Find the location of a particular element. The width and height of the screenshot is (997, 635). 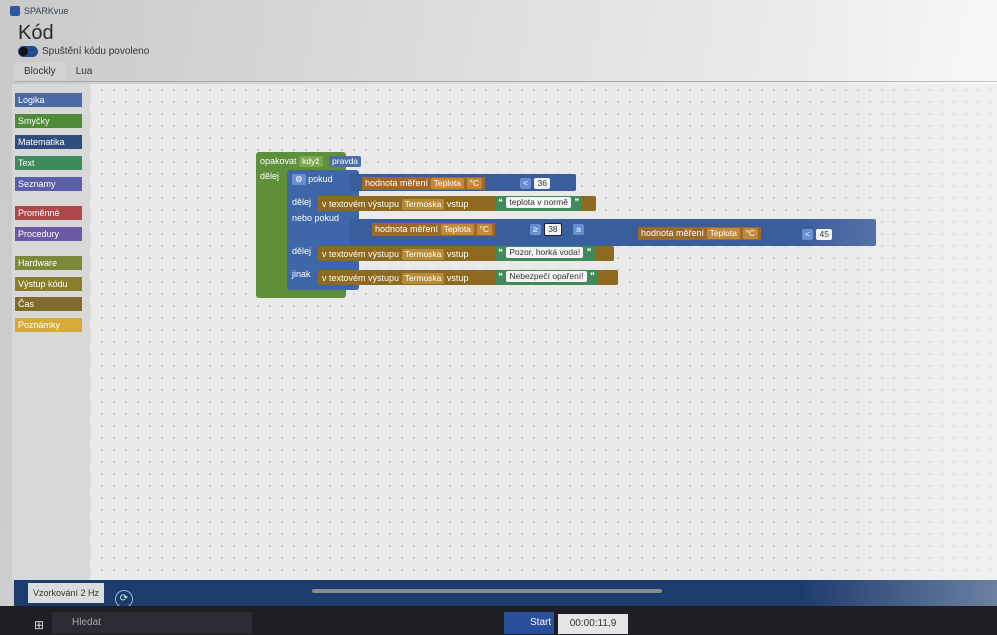

loop-mode-dropdown: když is located at coordinates (311, 161).